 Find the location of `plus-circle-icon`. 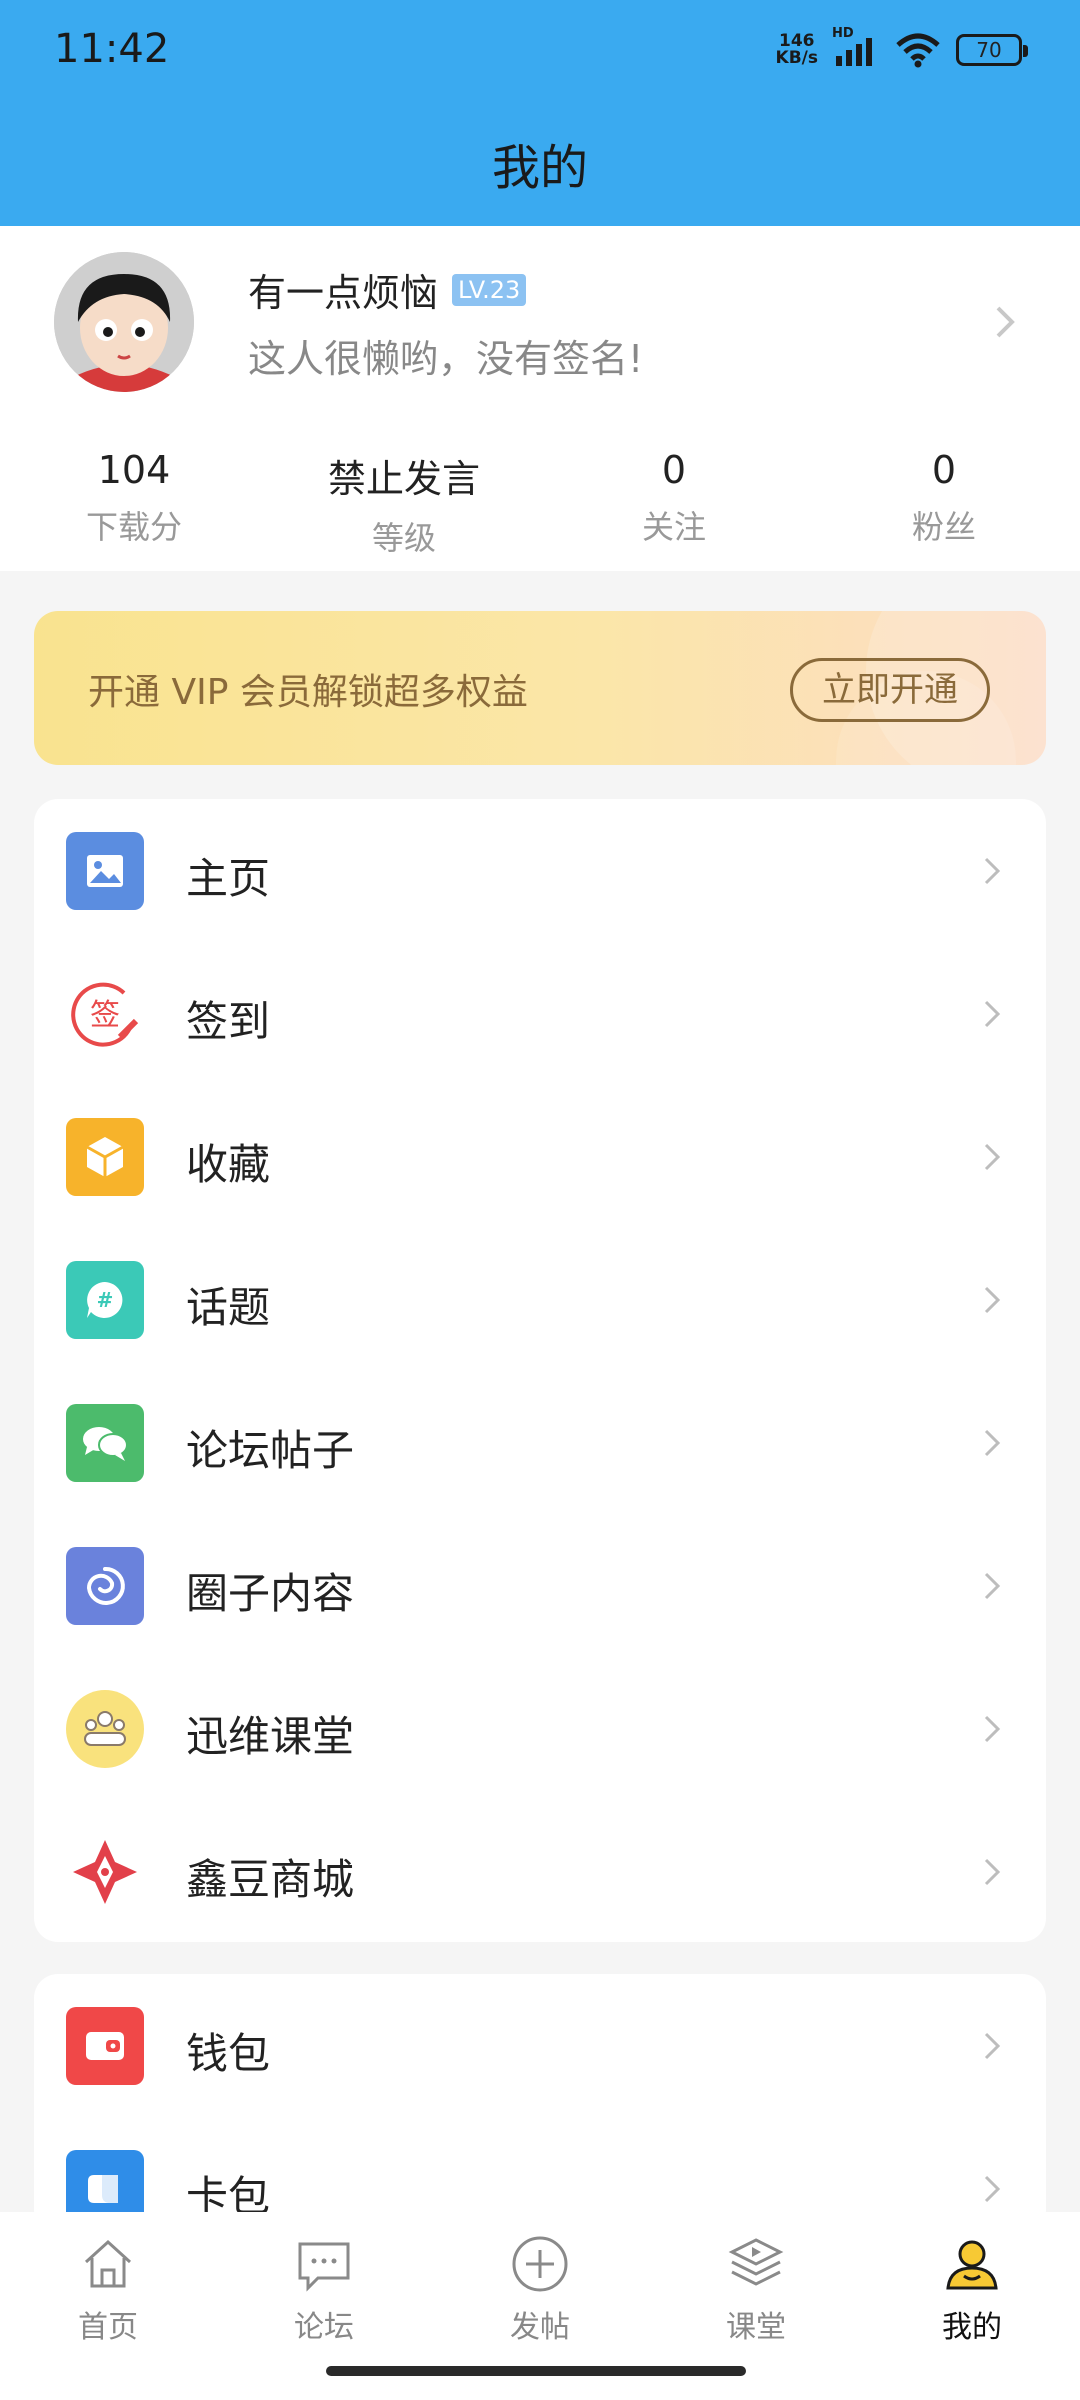

plus-circle-icon is located at coordinates (540, 2264).